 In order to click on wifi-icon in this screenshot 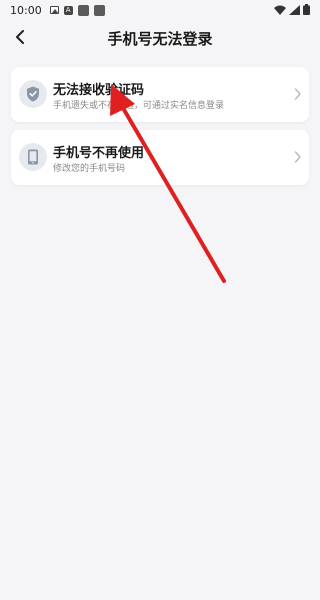, I will do `click(280, 10)`.